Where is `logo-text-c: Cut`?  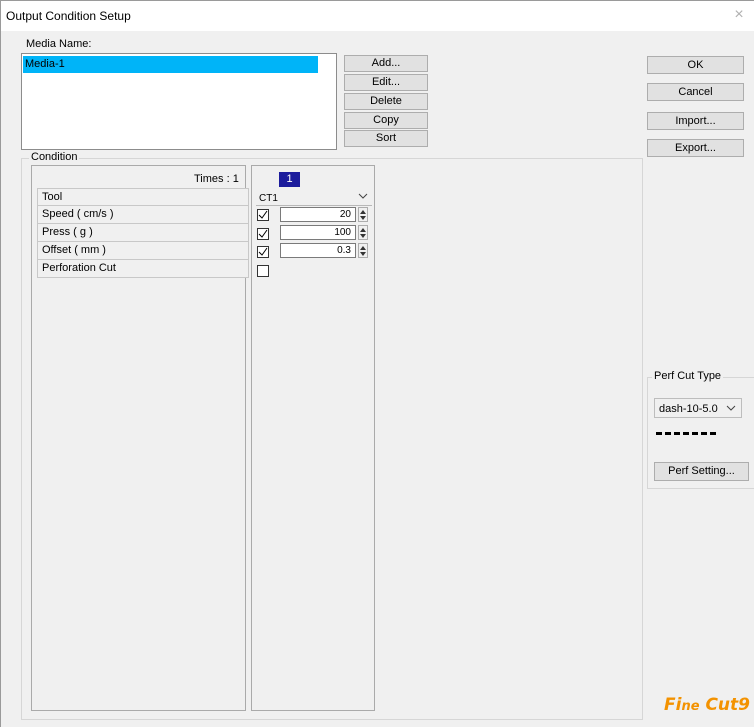 logo-text-c: Cut is located at coordinates (719, 705).